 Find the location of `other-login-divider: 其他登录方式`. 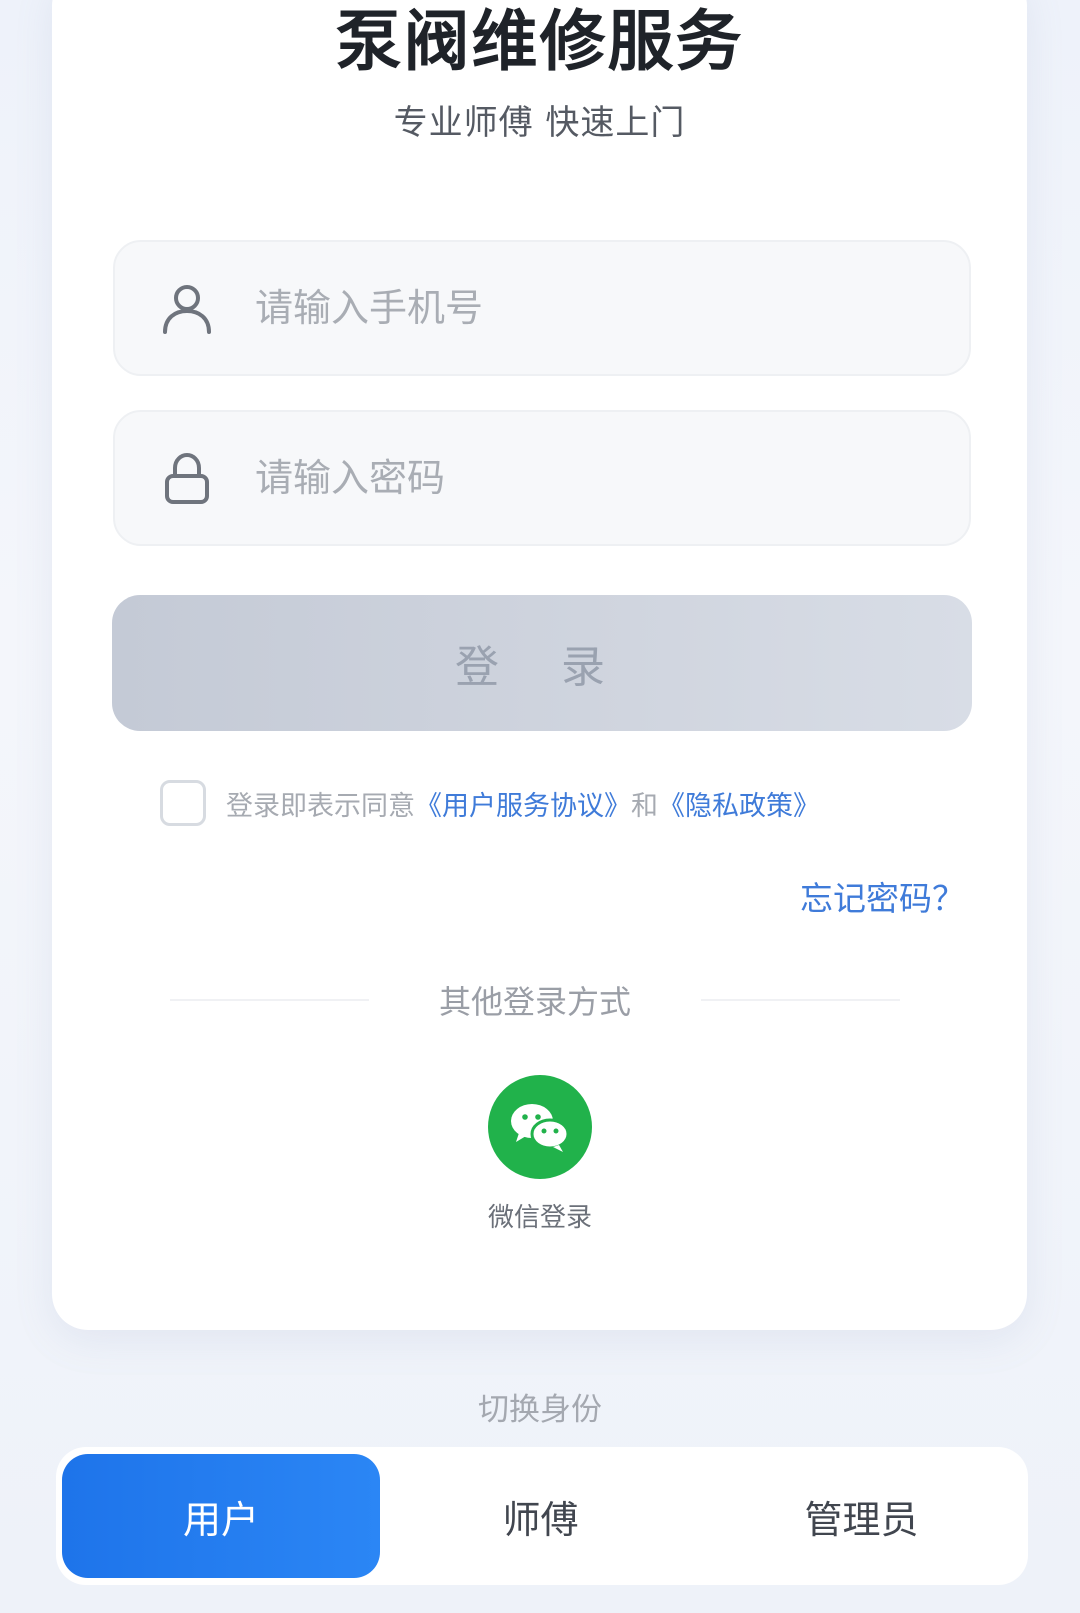

other-login-divider: 其他登录方式 is located at coordinates (535, 1000).